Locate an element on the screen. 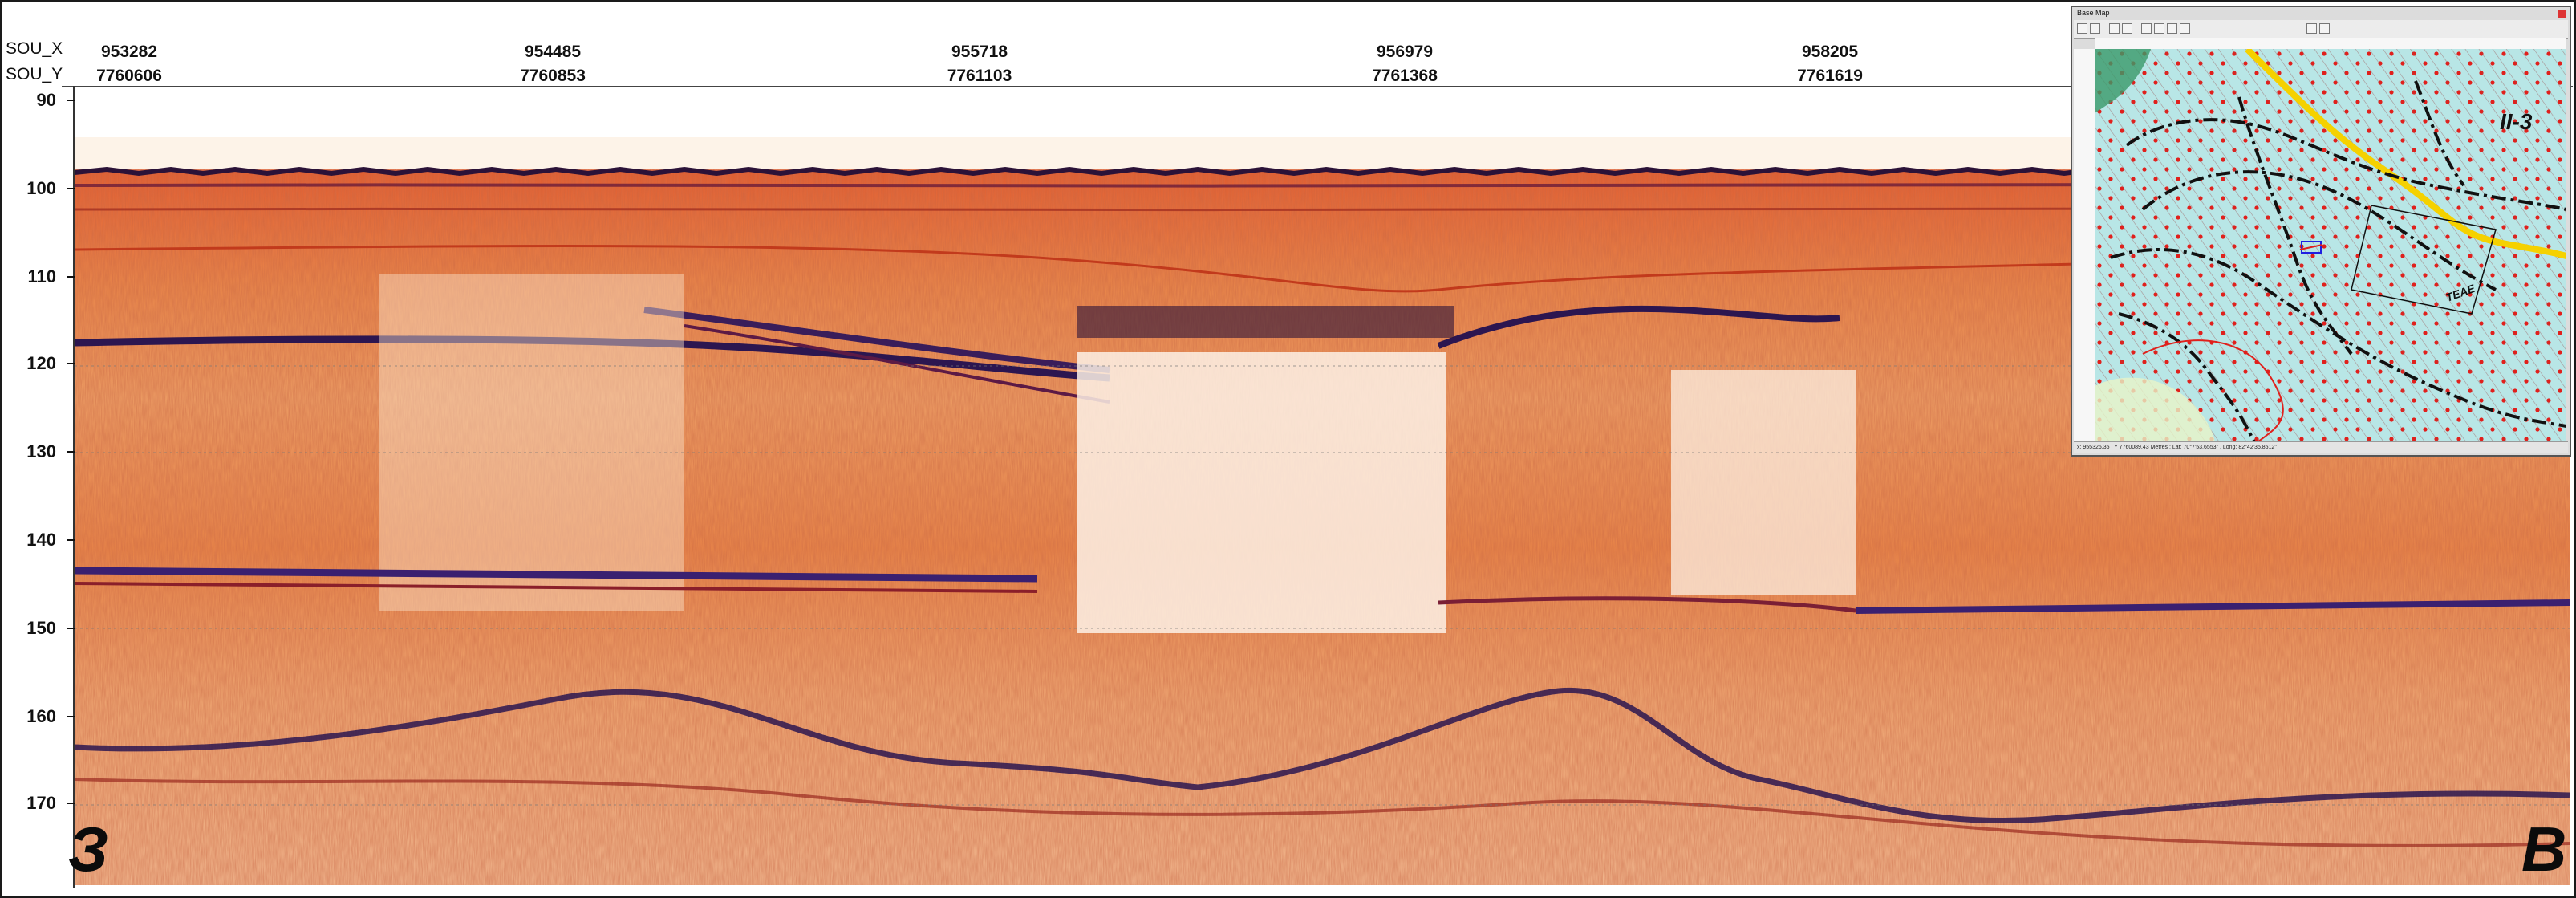 The height and width of the screenshot is (898, 2576). coord-y-2: 7760853 is located at coordinates (553, 76).